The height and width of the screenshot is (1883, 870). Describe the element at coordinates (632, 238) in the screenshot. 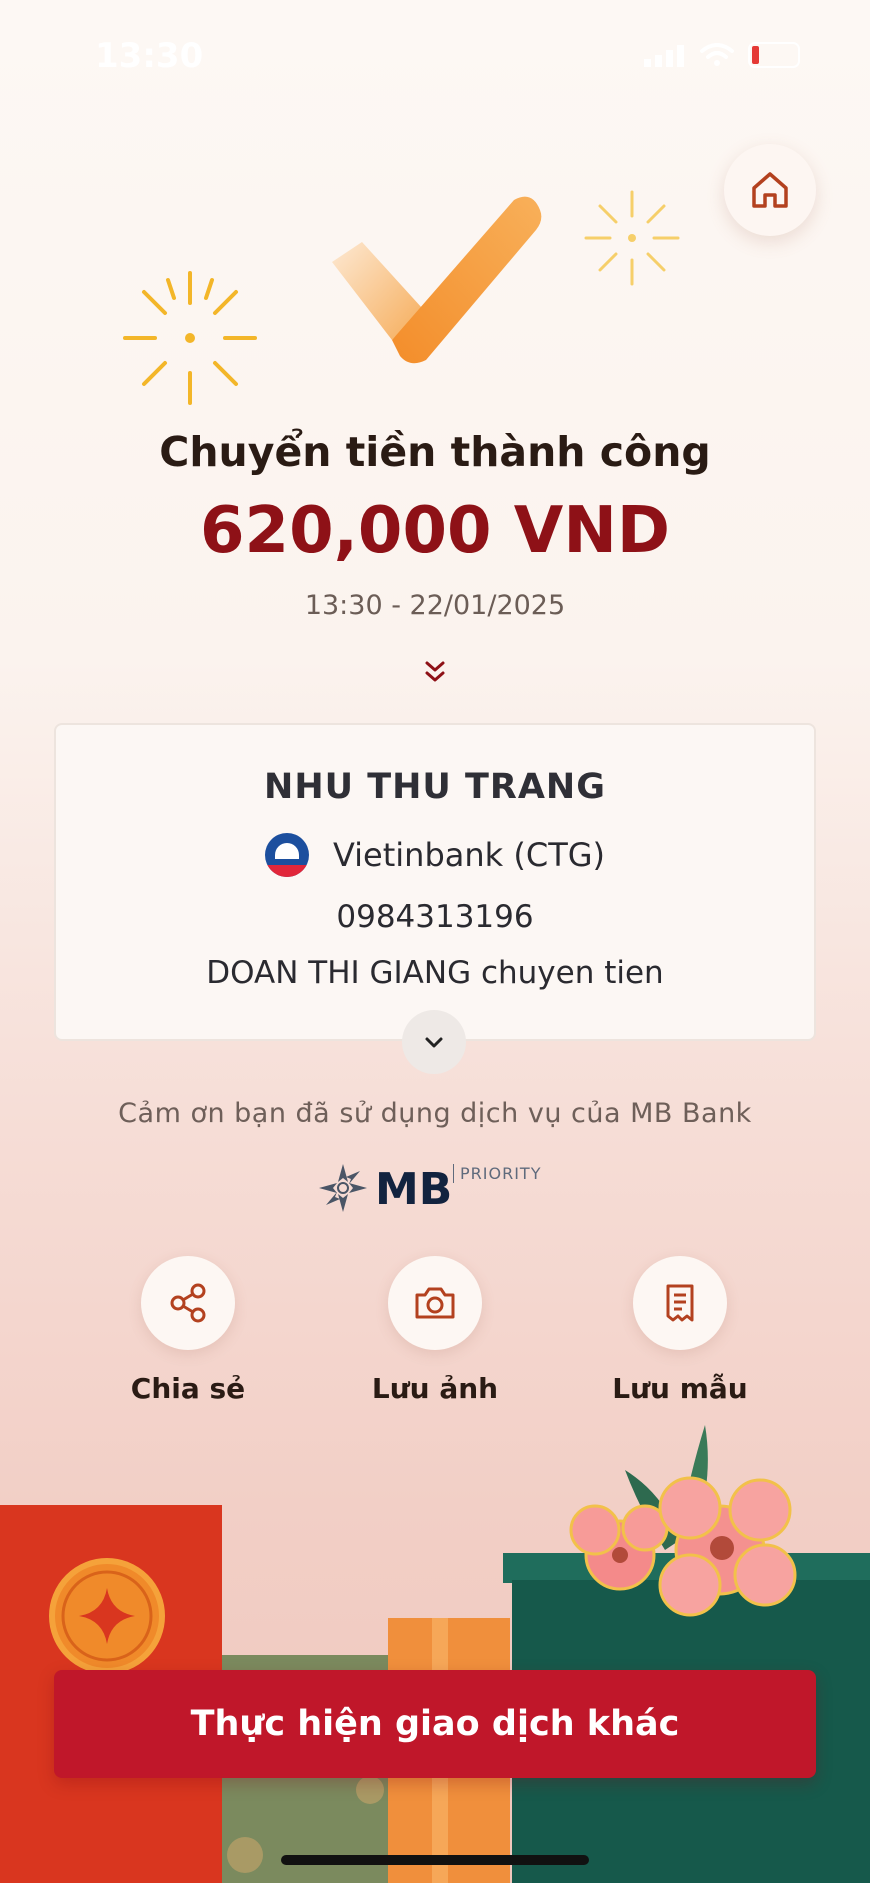

I see `firework-right-decoration` at that location.